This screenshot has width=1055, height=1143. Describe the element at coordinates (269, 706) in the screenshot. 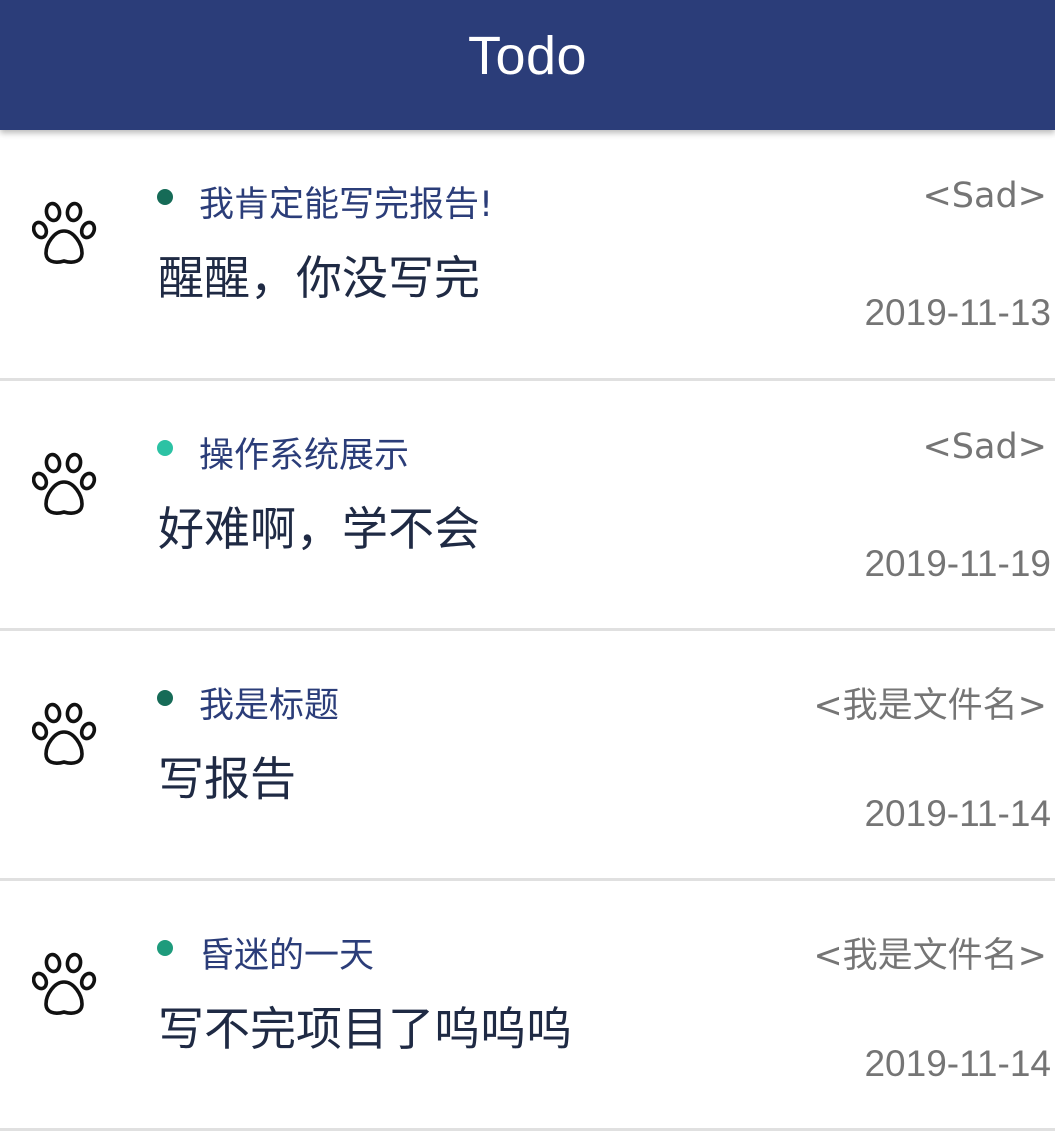

I see `item-title: 我是标题` at that location.